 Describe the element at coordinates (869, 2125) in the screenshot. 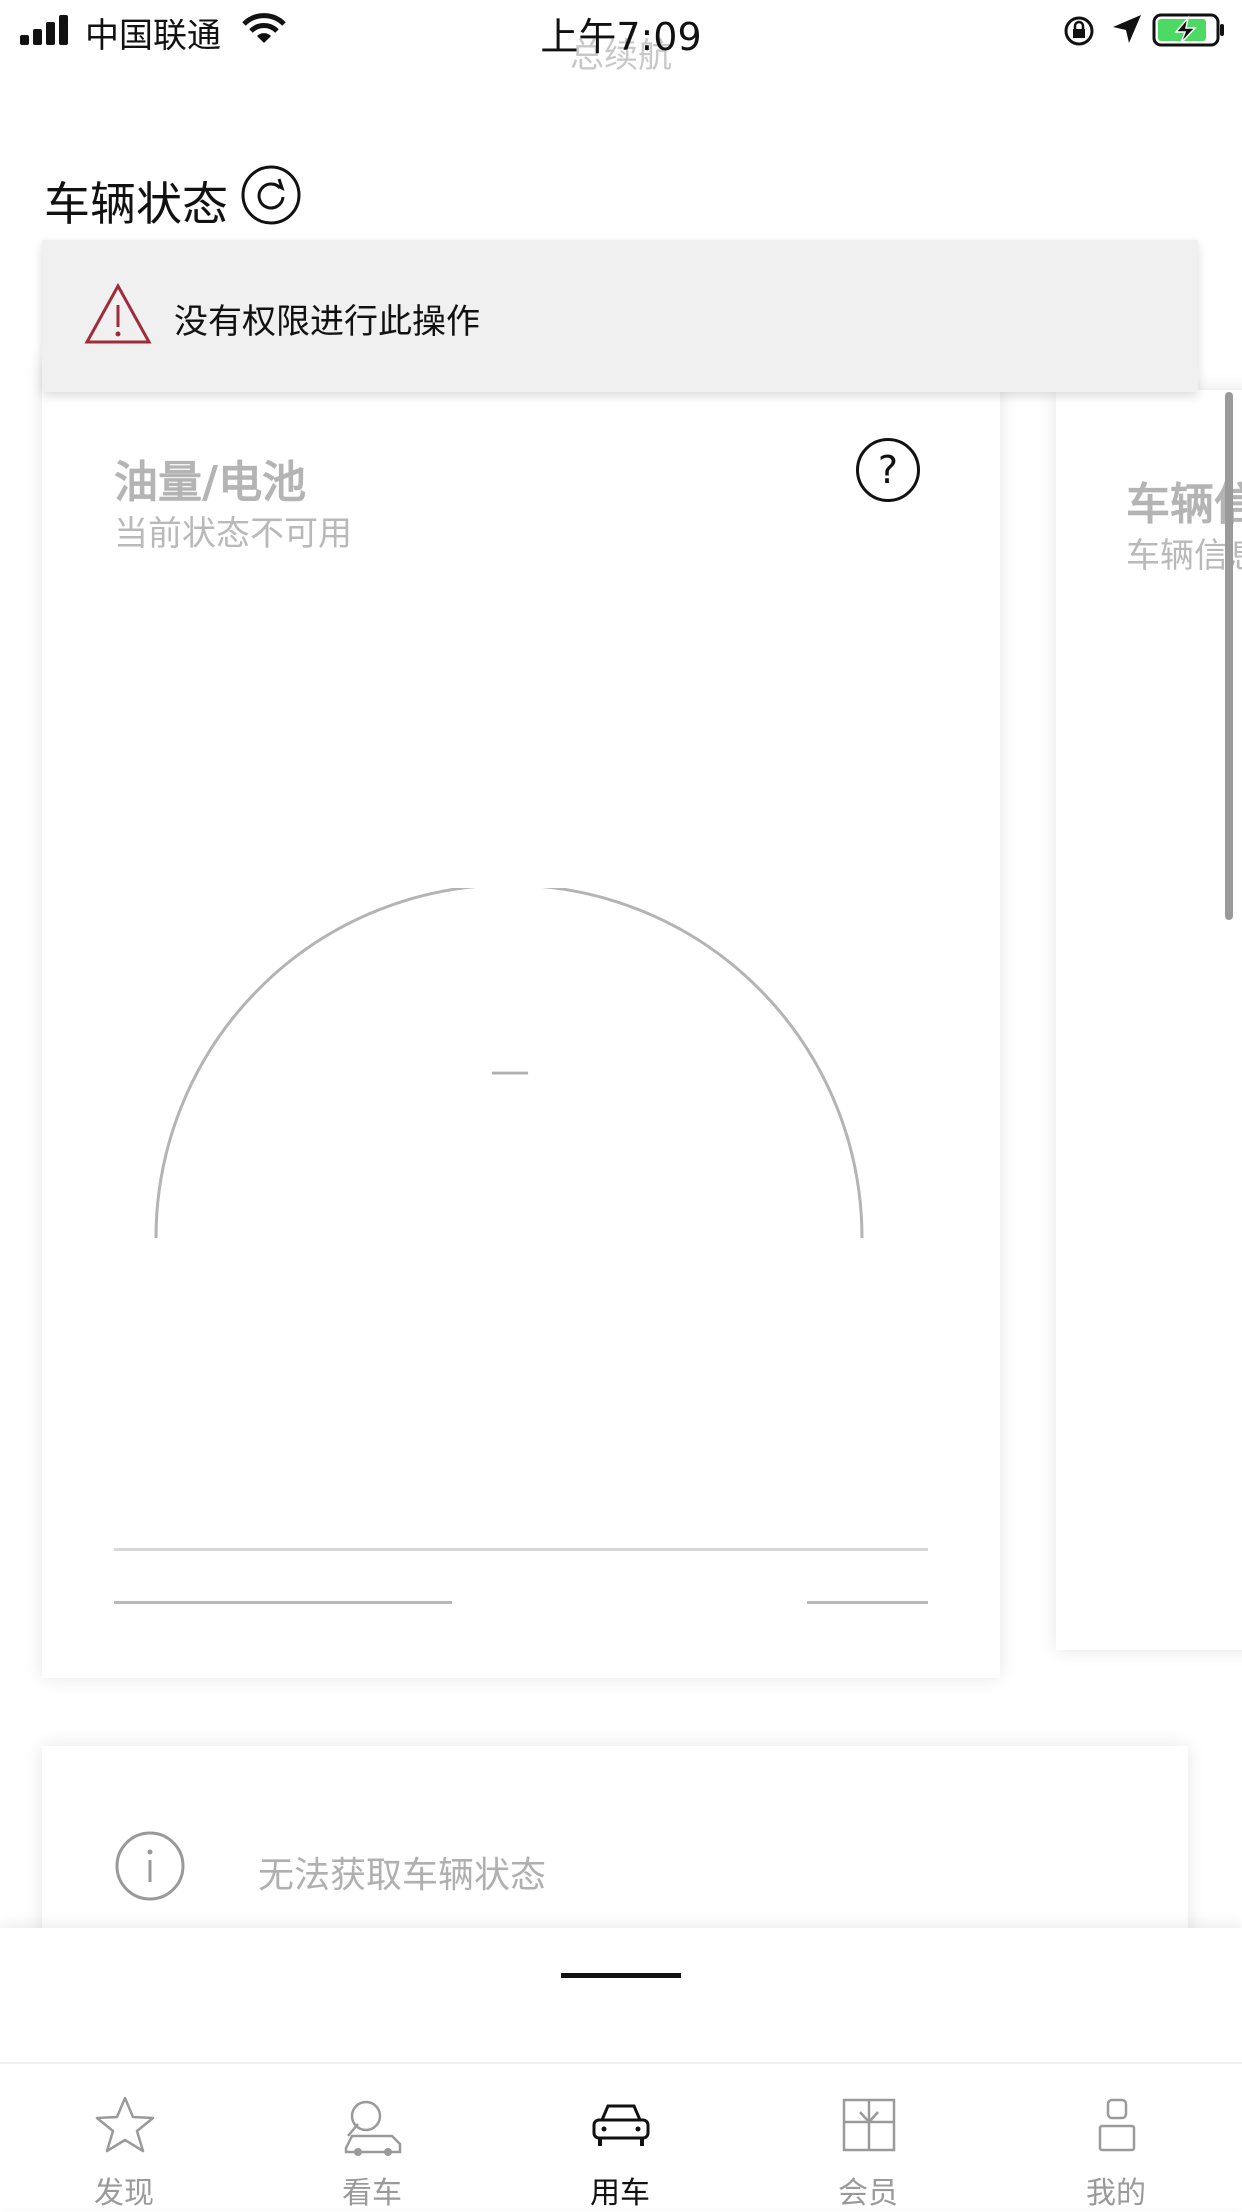

I see `gift-icon` at that location.